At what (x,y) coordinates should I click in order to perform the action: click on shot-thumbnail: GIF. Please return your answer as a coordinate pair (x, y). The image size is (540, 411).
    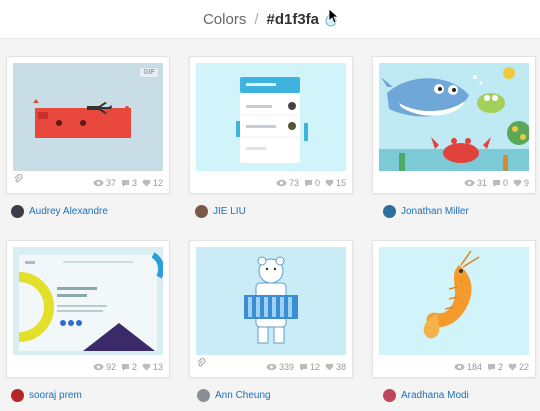
    Looking at the image, I should click on (88, 117).